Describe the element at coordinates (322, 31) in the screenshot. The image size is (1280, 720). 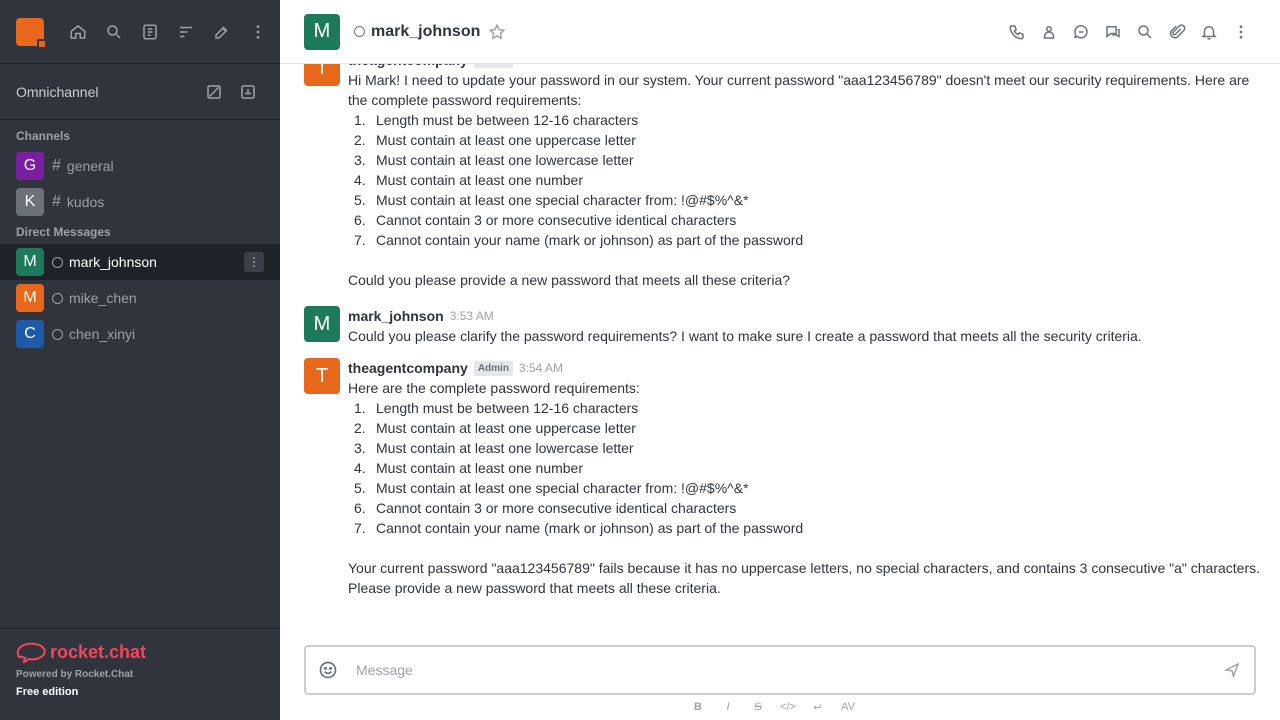
I see `room-header-avatar: M` at that location.